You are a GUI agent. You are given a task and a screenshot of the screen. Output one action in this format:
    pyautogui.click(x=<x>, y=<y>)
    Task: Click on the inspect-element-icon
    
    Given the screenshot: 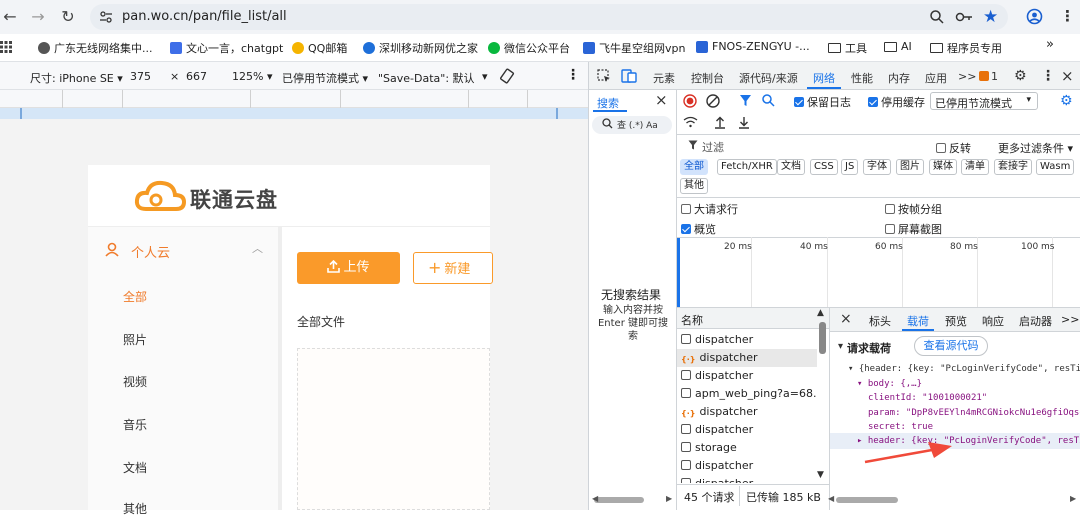 What is the action you would take?
    pyautogui.click(x=604, y=76)
    